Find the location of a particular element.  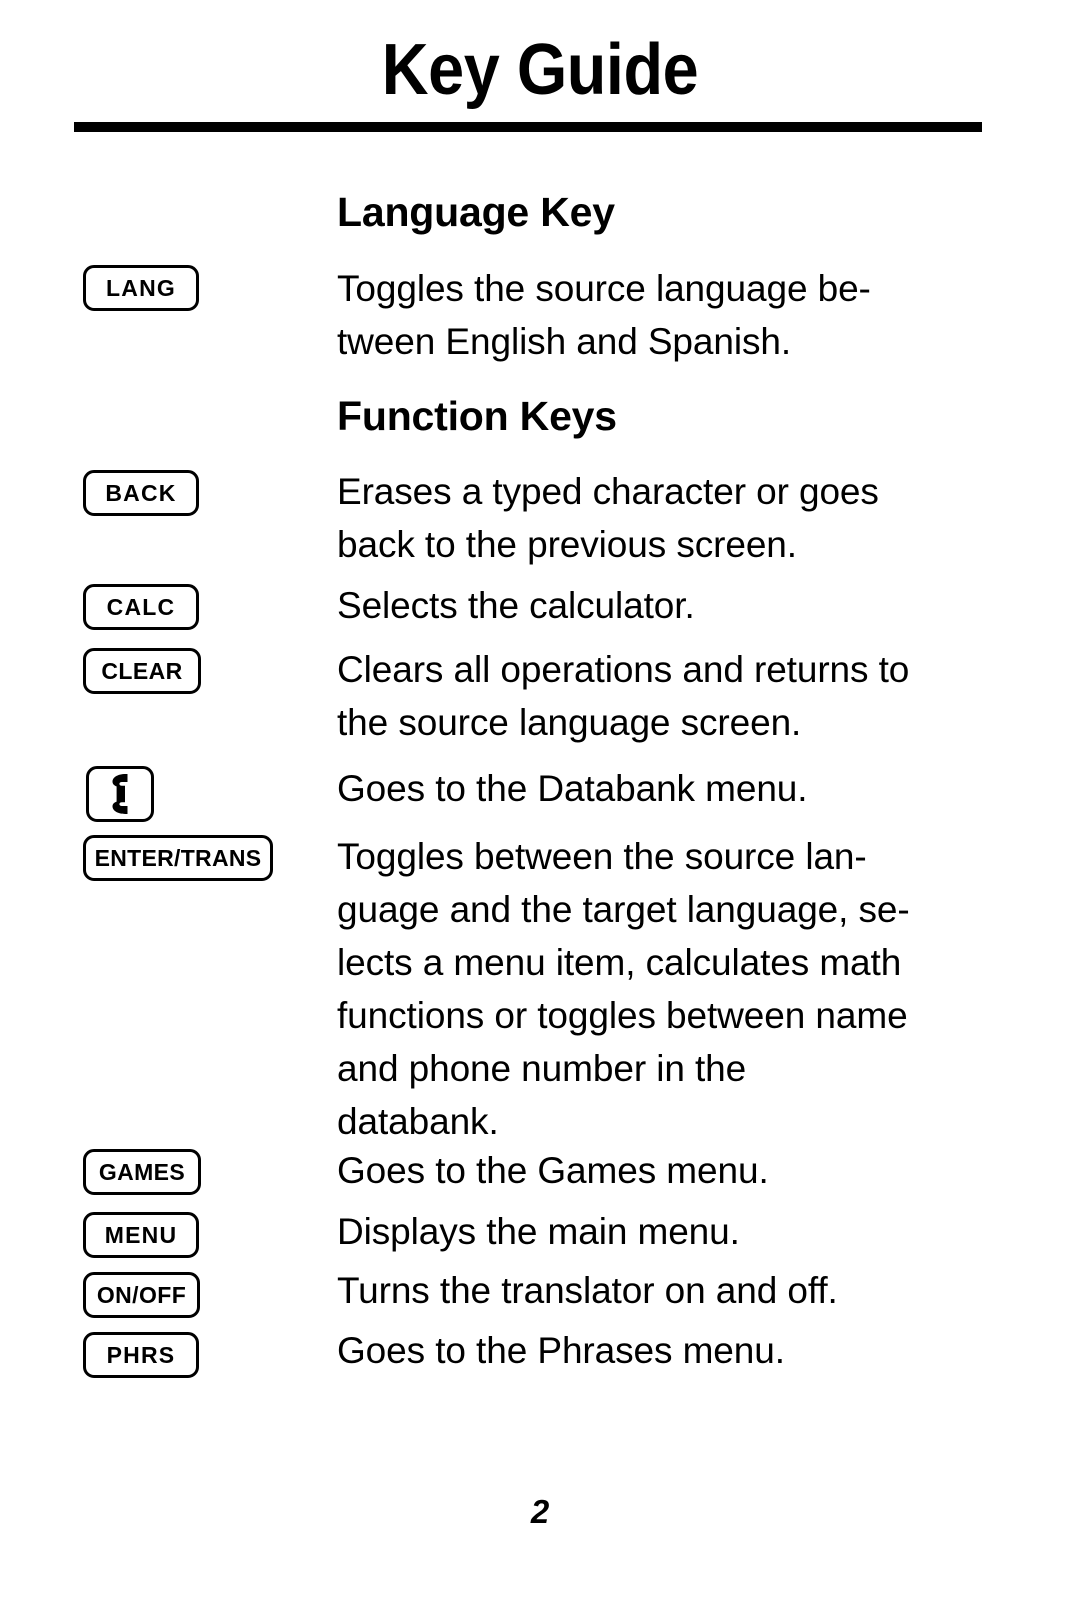

page-number: 2 is located at coordinates (540, 1511).